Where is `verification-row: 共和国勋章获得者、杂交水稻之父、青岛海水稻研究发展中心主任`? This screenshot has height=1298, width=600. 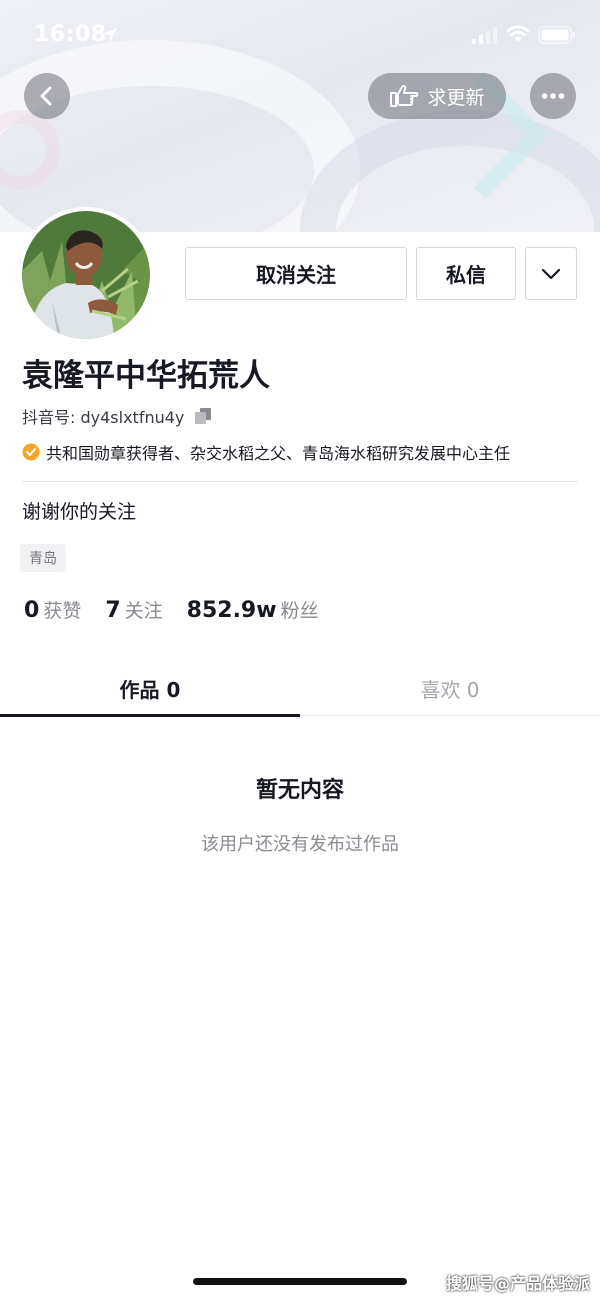 verification-row: 共和国勋章获得者、杂交水稻之父、青岛海水稻研究发展中心主任 is located at coordinates (266, 452).